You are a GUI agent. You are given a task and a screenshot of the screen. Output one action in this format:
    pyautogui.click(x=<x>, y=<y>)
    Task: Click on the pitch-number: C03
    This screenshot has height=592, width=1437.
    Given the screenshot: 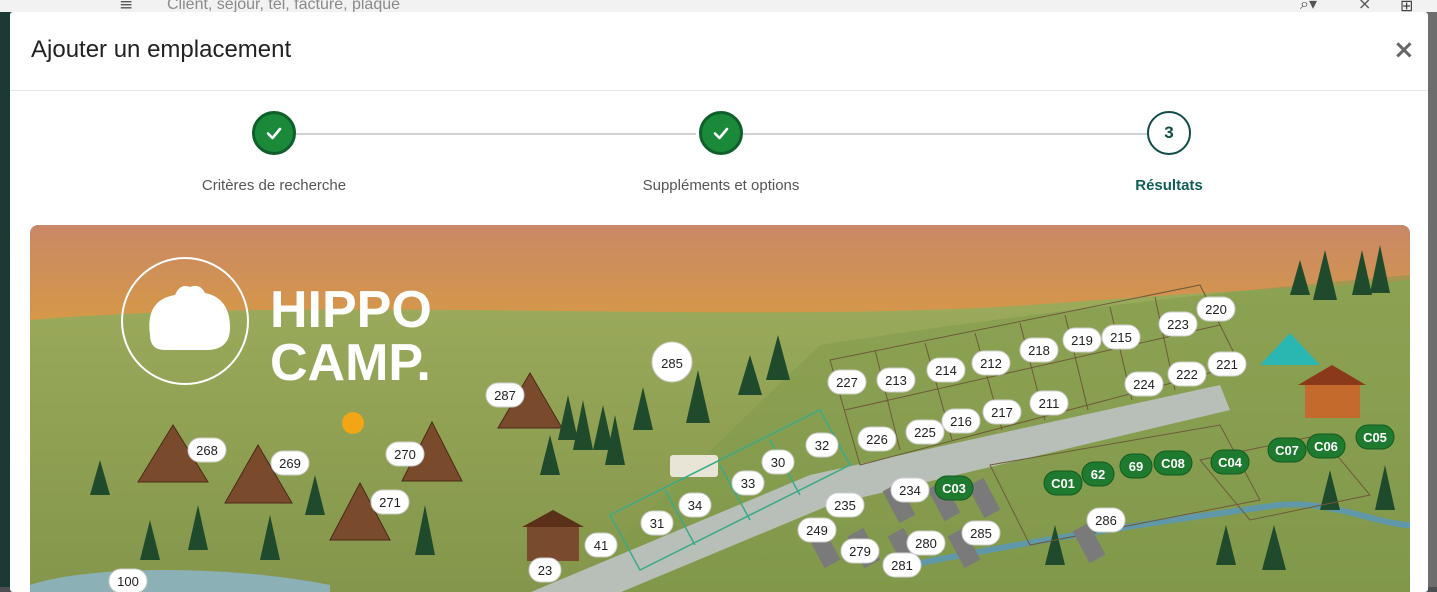 What is the action you would take?
    pyautogui.click(x=954, y=488)
    